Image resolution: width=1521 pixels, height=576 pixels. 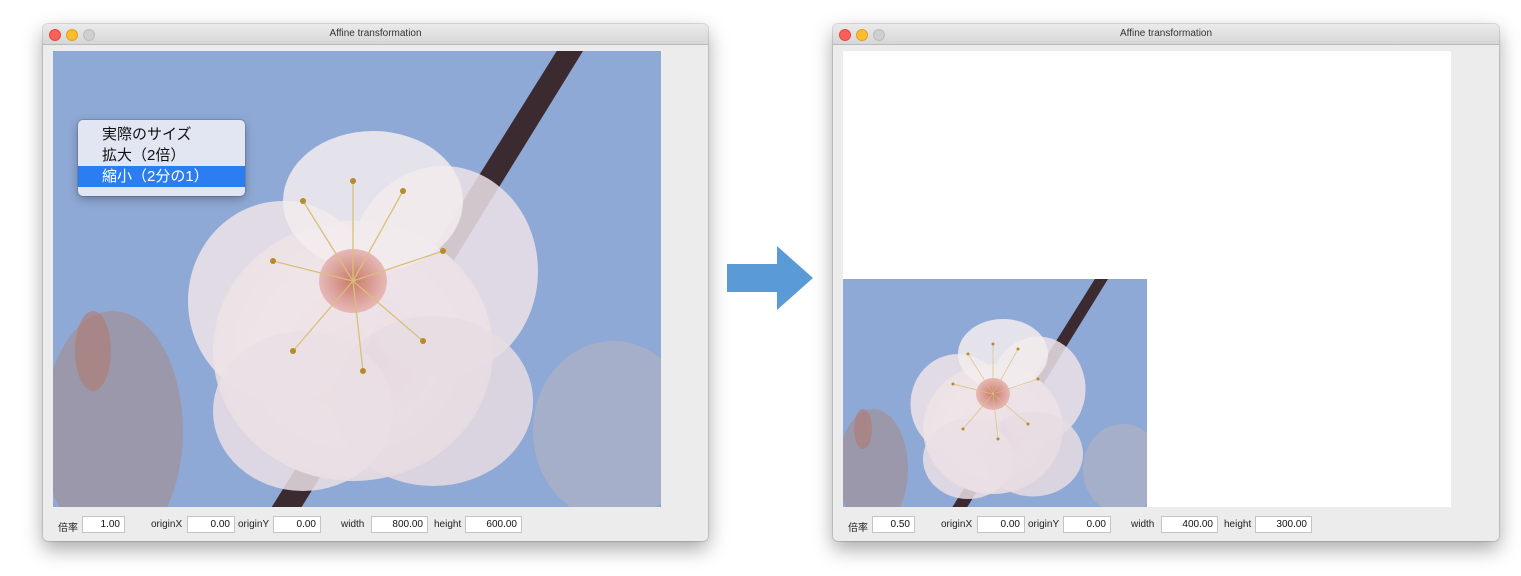 I want to click on scale-field: 1.00, so click(x=103, y=524).